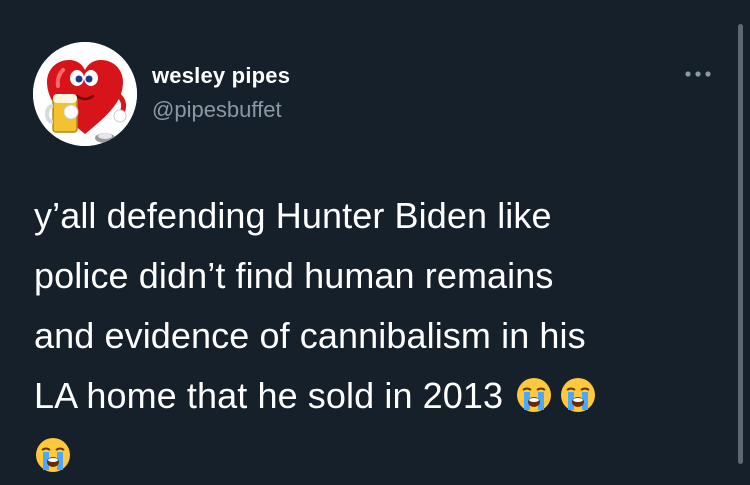 This screenshot has width=750, height=485. Describe the element at coordinates (221, 76) in the screenshot. I see `display-name: wesley pipes` at that location.